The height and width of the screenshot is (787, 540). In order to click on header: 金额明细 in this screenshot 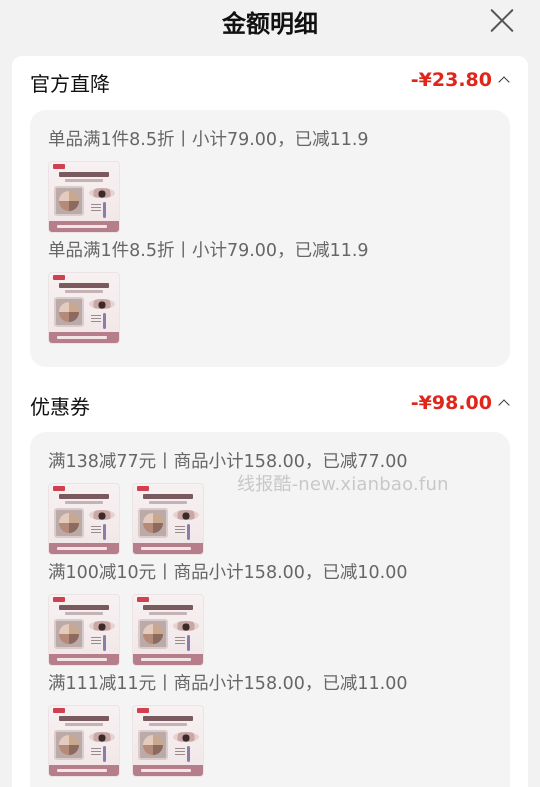, I will do `click(270, 24)`.